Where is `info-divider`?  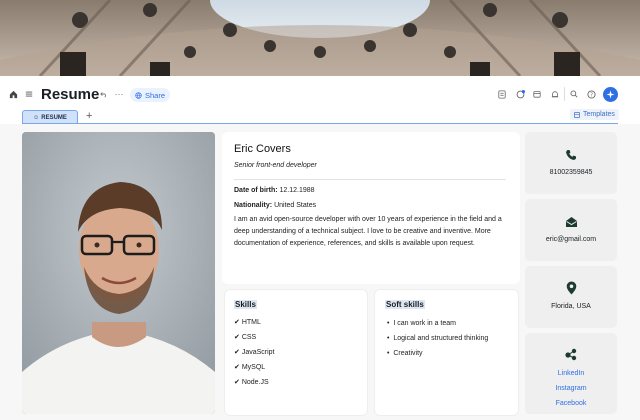 info-divider is located at coordinates (370, 179).